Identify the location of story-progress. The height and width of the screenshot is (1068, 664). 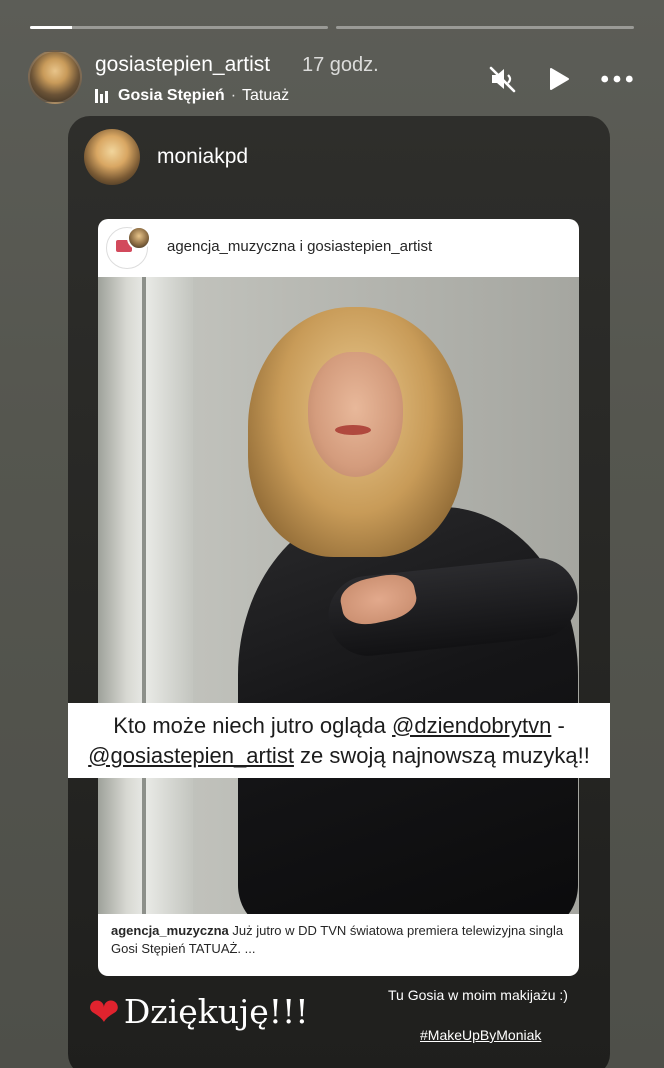
(332, 27).